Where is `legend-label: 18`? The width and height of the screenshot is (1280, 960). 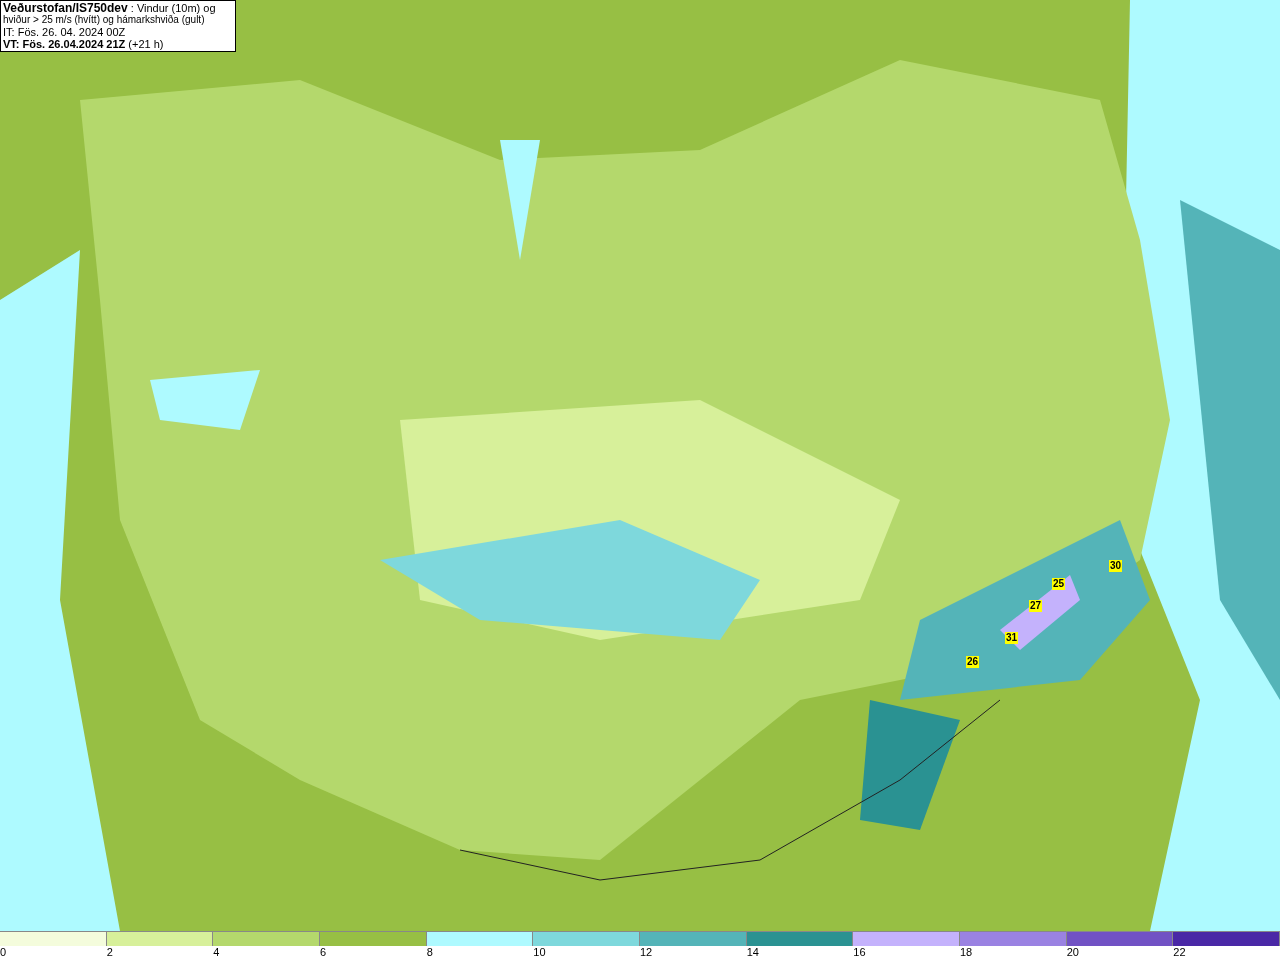 legend-label: 18 is located at coordinates (966, 952).